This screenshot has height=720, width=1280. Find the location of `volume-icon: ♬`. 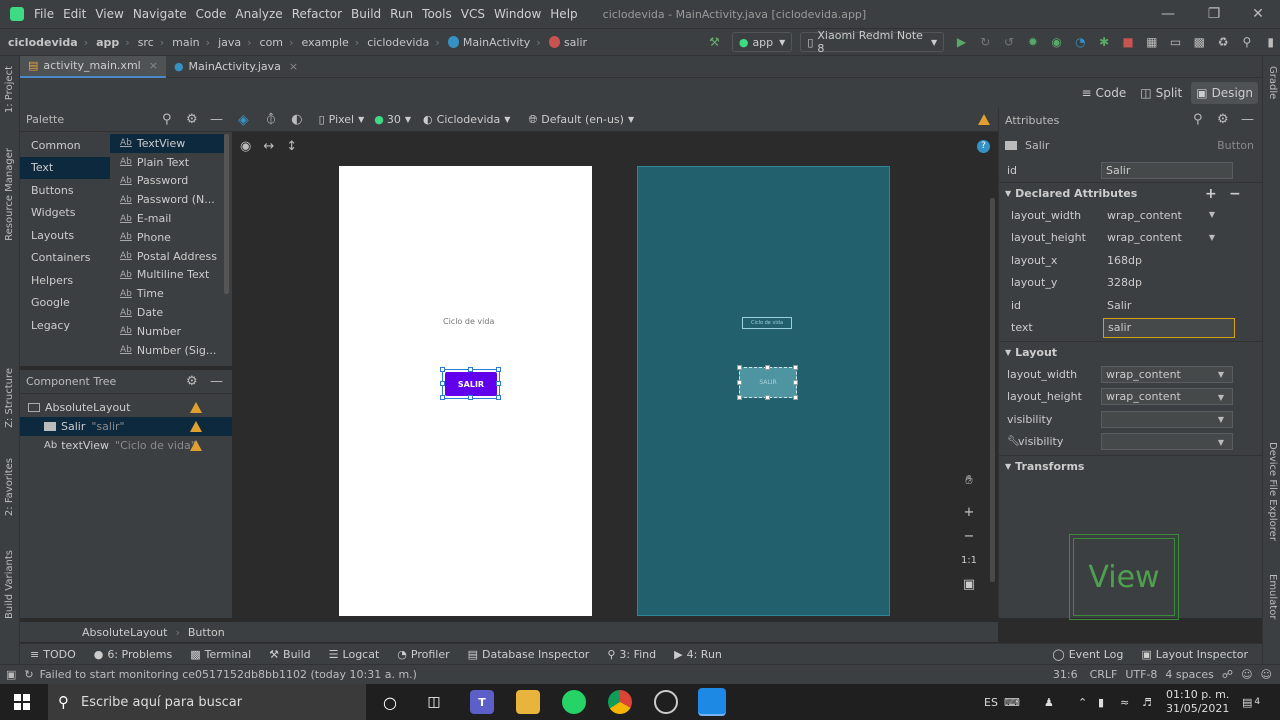

volume-icon: ♬ is located at coordinates (1147, 702).